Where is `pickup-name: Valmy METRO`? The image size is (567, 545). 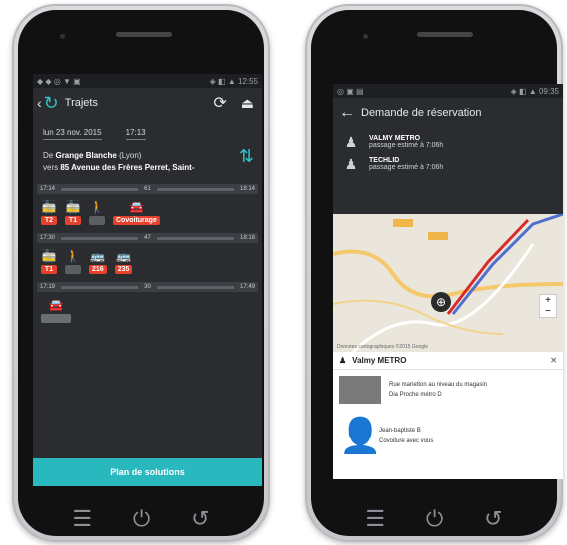
pickup-name: Valmy METRO is located at coordinates (379, 360).